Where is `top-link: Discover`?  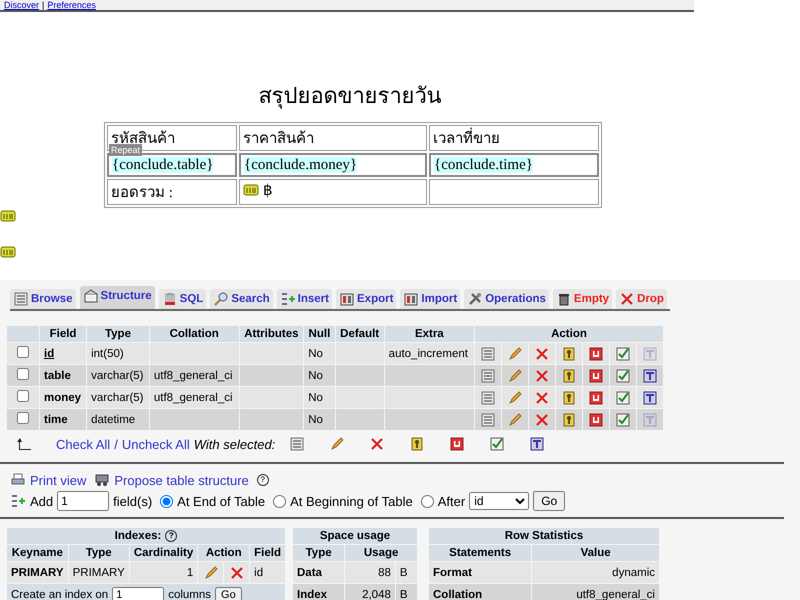
top-link: Discover is located at coordinates (22, 5).